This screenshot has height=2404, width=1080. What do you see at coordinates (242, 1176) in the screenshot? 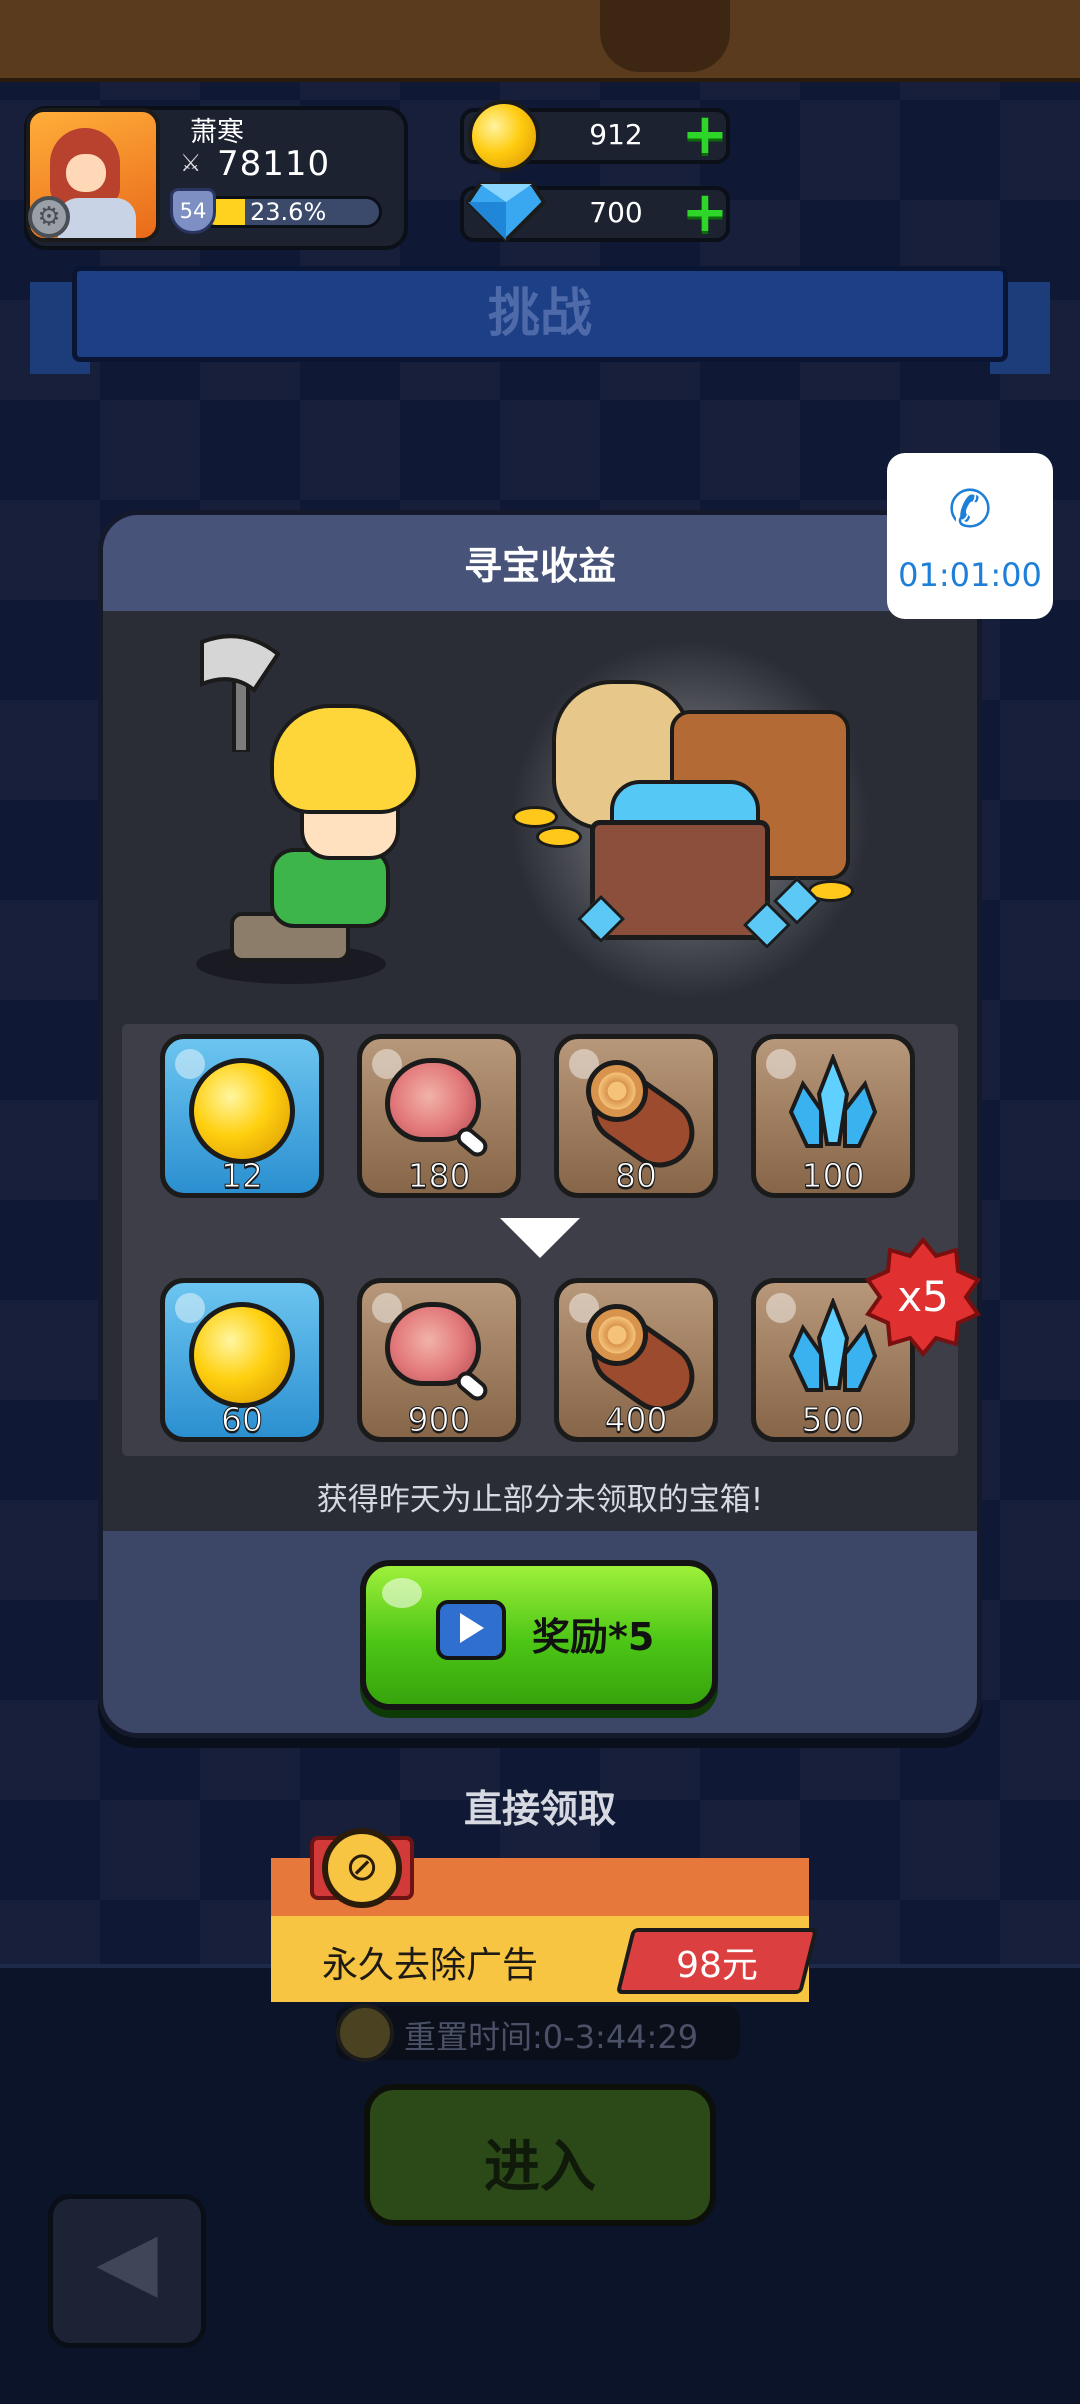
I see `reward-amount: 12` at bounding box center [242, 1176].